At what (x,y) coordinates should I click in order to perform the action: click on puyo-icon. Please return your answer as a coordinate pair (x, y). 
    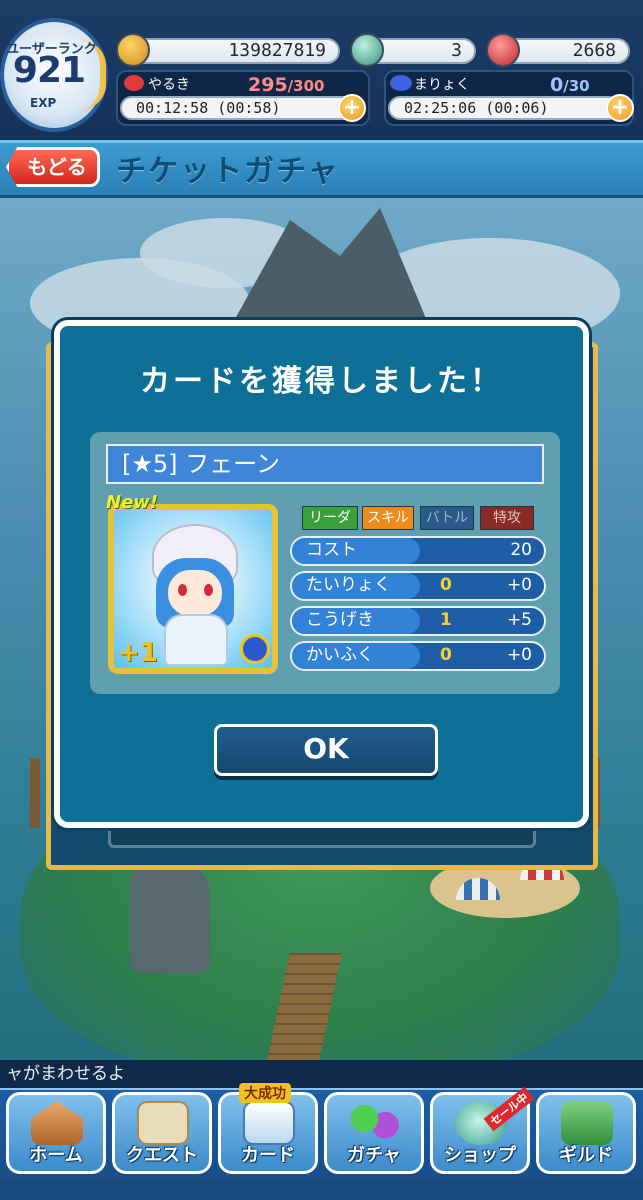
    Looking at the image, I should click on (375, 1123).